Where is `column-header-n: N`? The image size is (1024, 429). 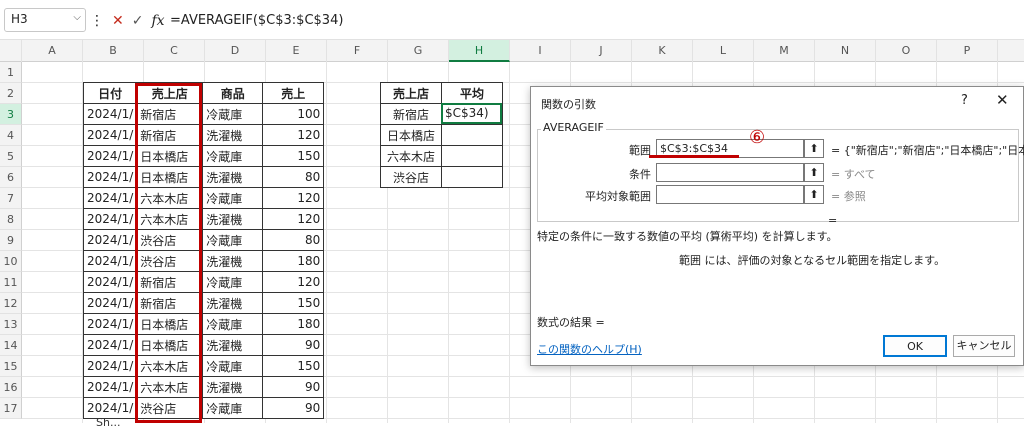
column-header-n: N is located at coordinates (845, 51).